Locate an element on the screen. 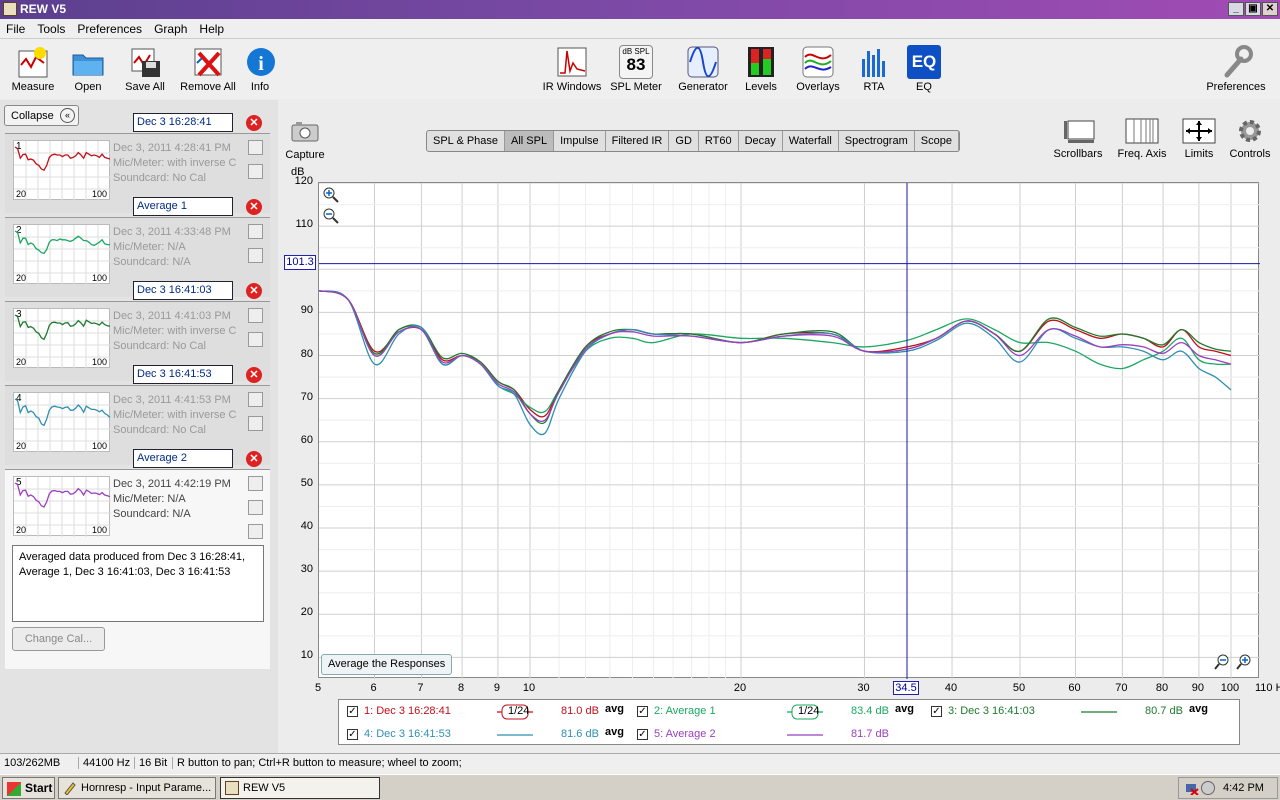  limits-button: Limits is located at coordinates (1199, 138).